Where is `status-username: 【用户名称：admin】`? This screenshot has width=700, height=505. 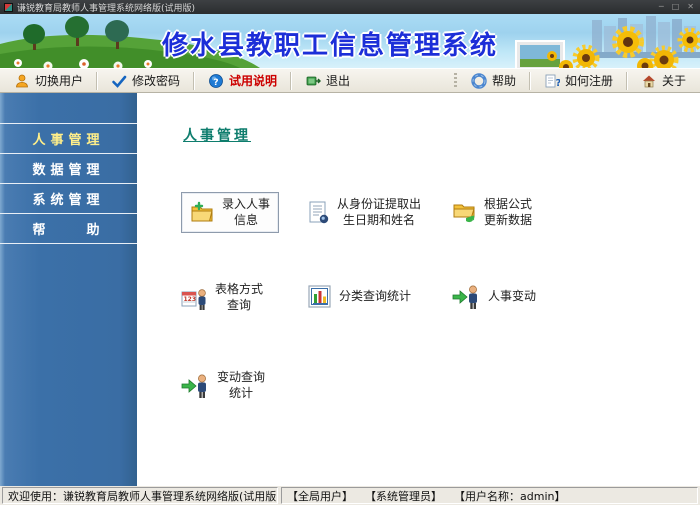
status-username: 【用户名称：admin】 is located at coordinates (510, 496).